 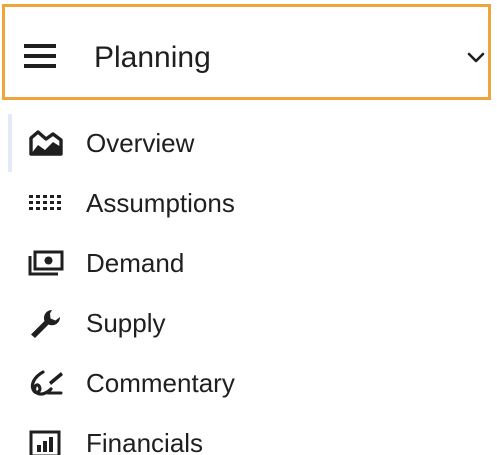 What do you see at coordinates (140, 143) in the screenshot?
I see `sidebar-item-label: Overview` at bounding box center [140, 143].